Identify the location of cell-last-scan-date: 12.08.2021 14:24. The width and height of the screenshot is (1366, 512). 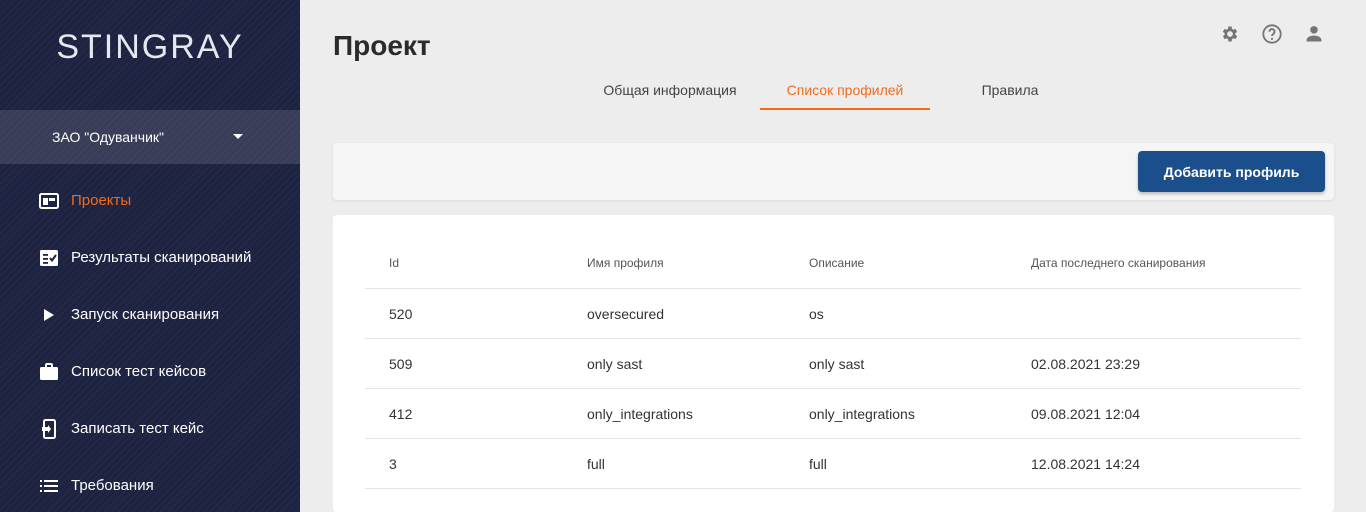
(1085, 463).